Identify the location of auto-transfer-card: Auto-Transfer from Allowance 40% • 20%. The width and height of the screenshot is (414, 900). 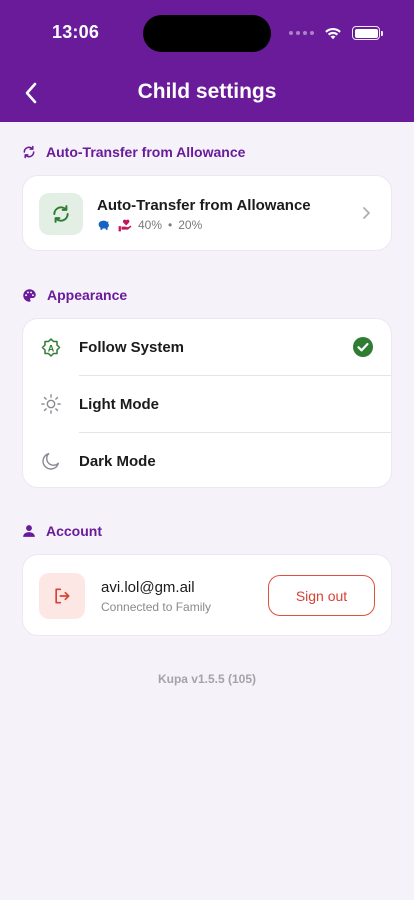
(207, 213).